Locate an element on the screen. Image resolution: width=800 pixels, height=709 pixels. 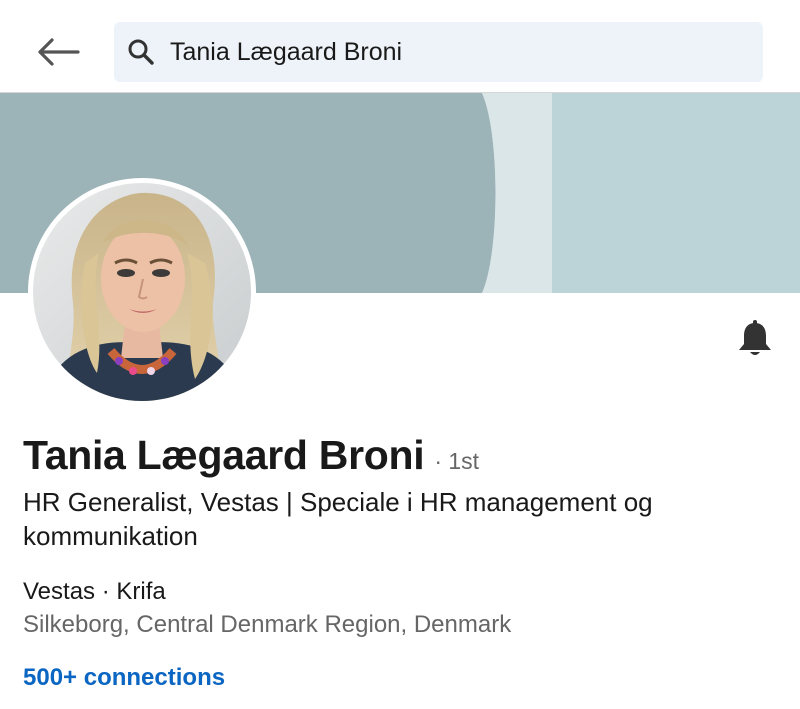
profile-companies: Vestas · Krifa is located at coordinates (94, 591).